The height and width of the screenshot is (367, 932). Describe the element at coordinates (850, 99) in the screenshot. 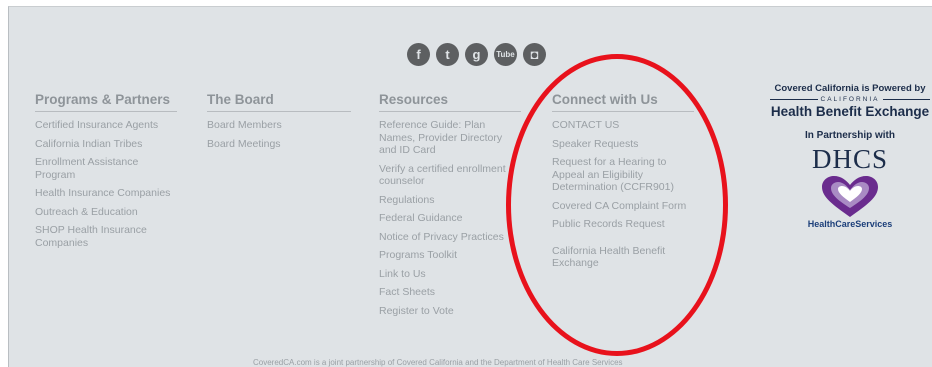

I see `california-label: CALIFORNIA` at that location.